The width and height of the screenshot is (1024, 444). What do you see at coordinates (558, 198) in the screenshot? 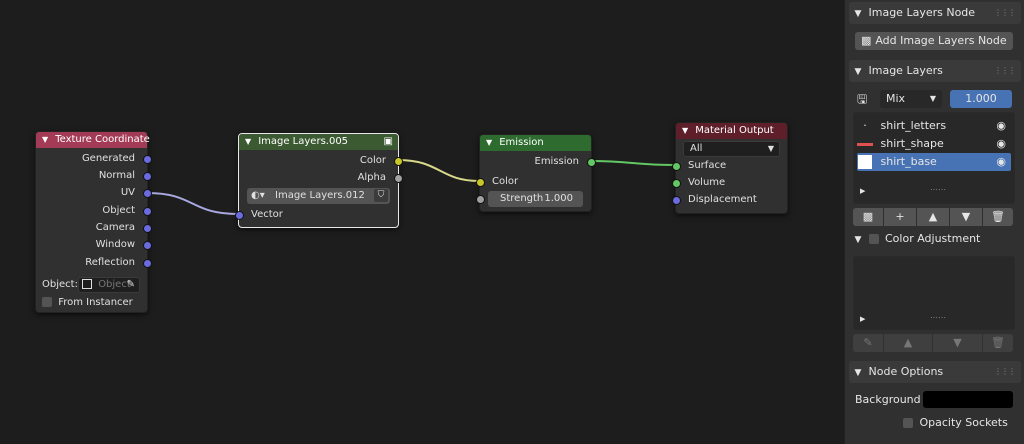
I see `strength-value: 1.000` at bounding box center [558, 198].